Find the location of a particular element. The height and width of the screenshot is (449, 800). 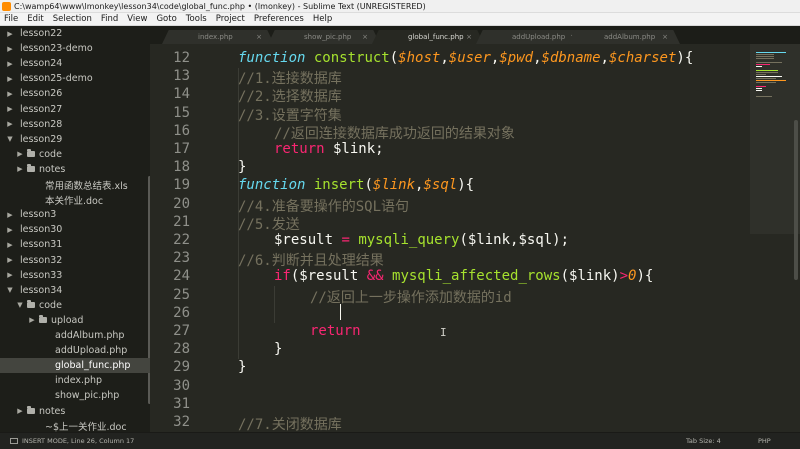

sidebar-folder: ▶ lesson31 is located at coordinates (75, 244).